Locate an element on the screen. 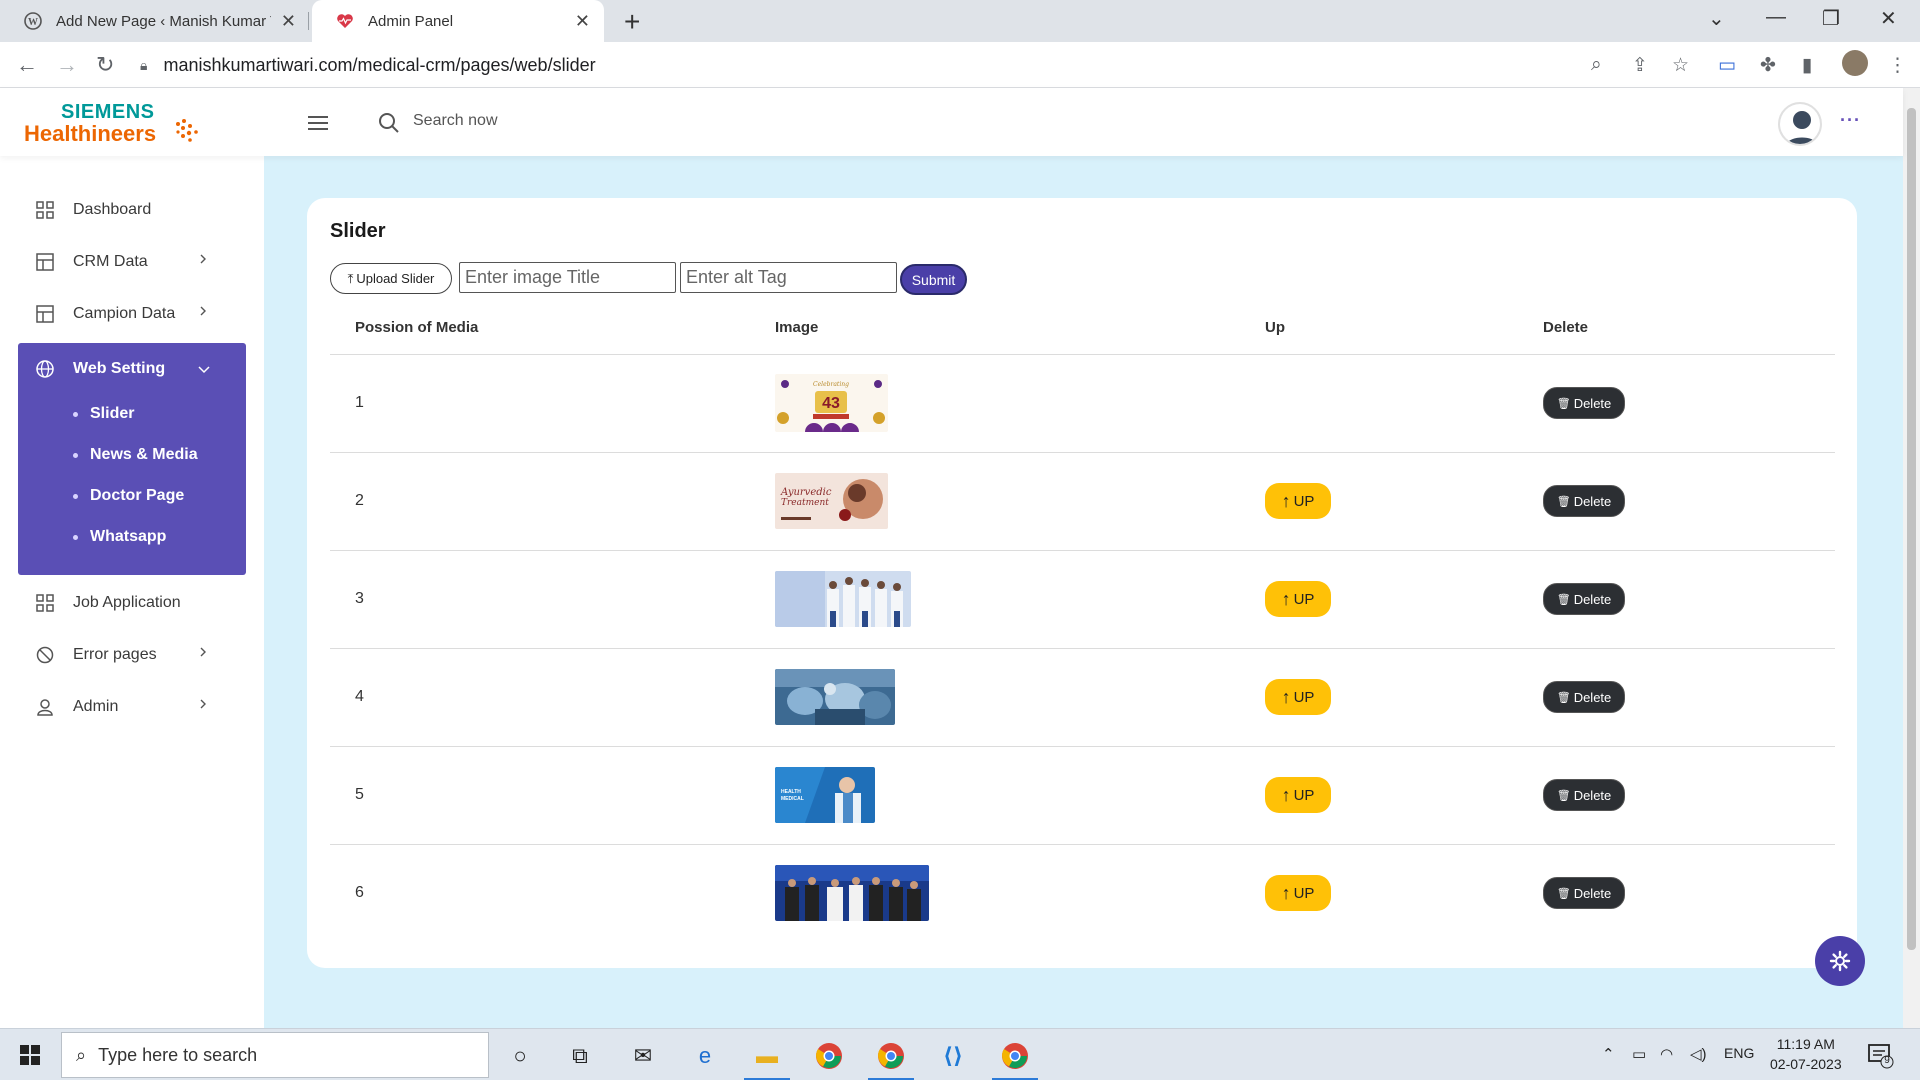 Image resolution: width=1920 pixels, height=1080 pixels. page-scrollbar is located at coordinates (1911, 558).